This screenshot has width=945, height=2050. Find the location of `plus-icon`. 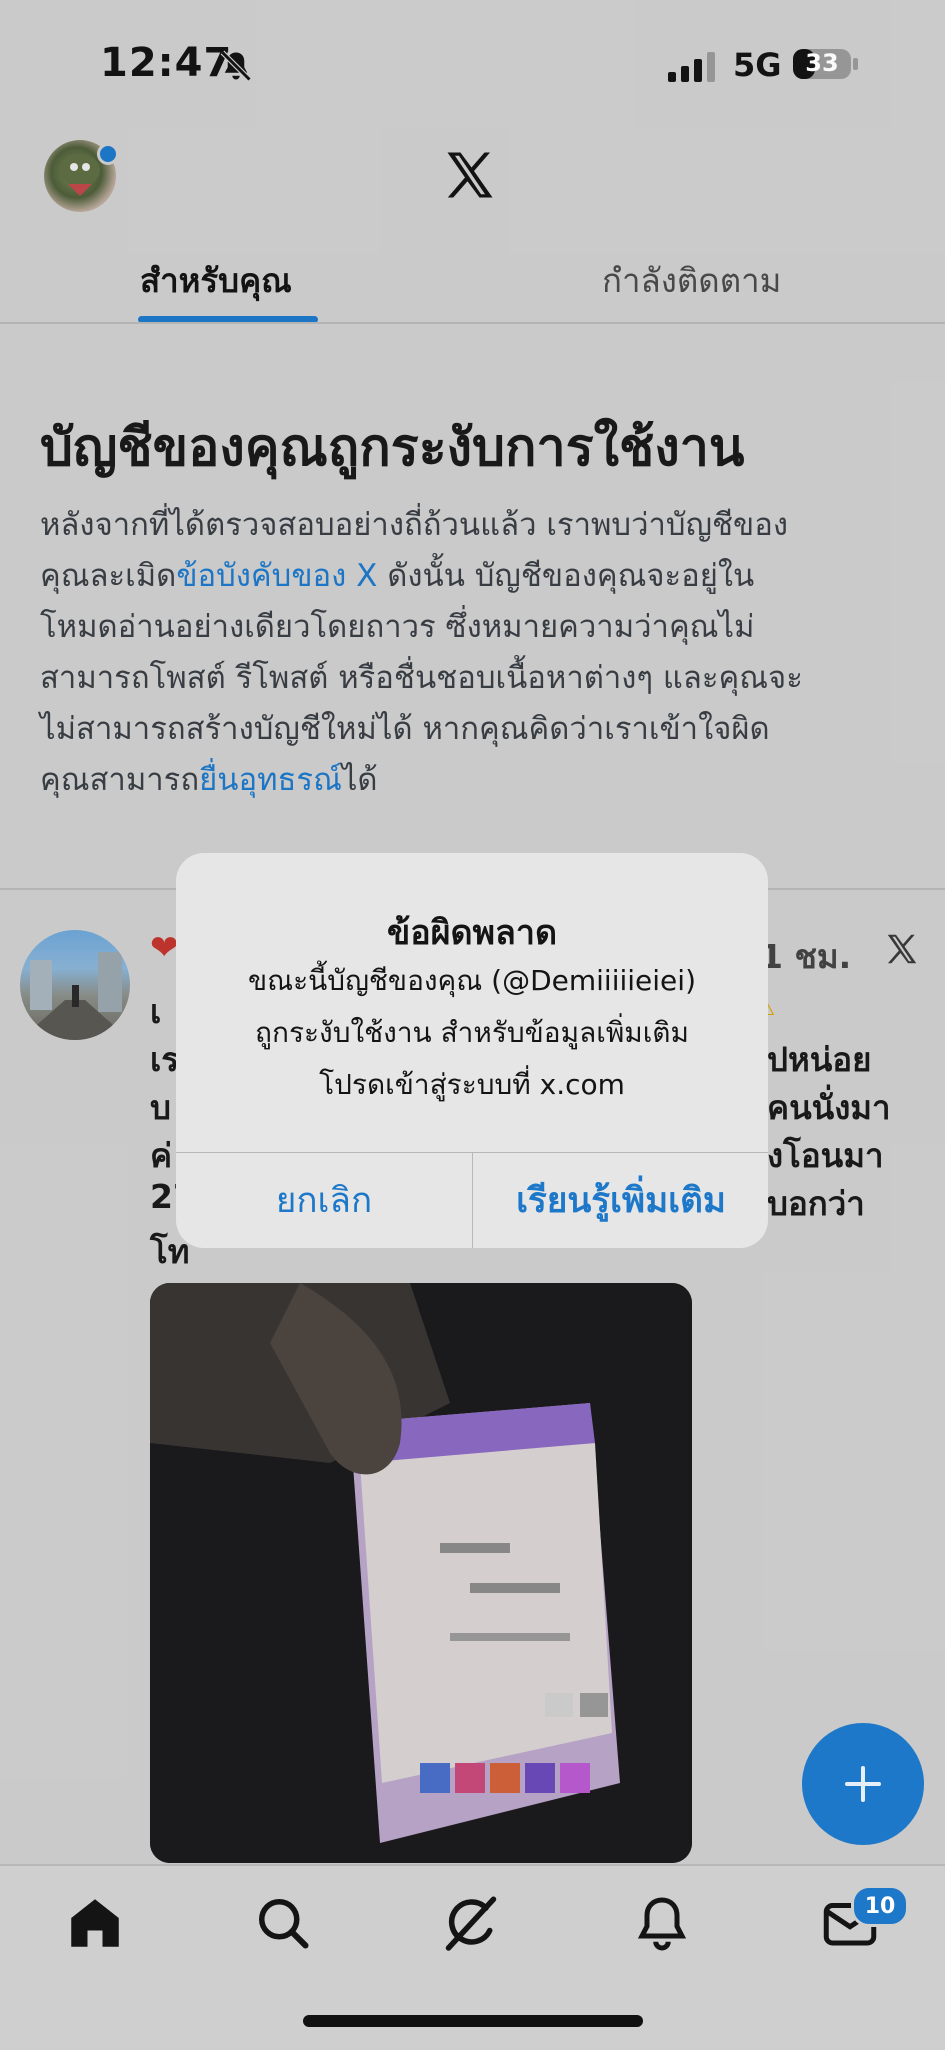

plus-icon is located at coordinates (863, 1784).